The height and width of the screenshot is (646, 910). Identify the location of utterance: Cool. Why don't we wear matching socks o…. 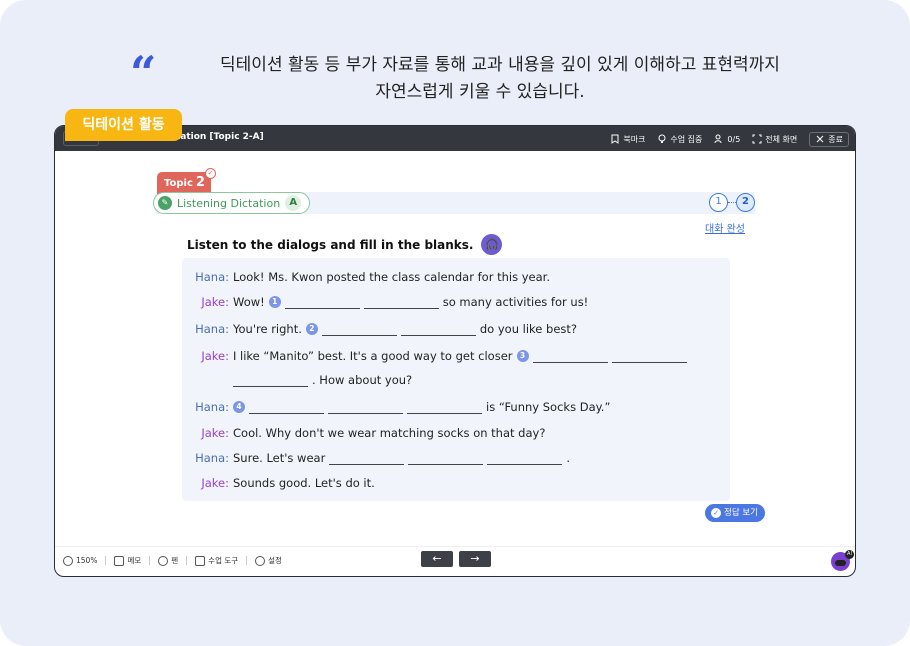
(389, 433).